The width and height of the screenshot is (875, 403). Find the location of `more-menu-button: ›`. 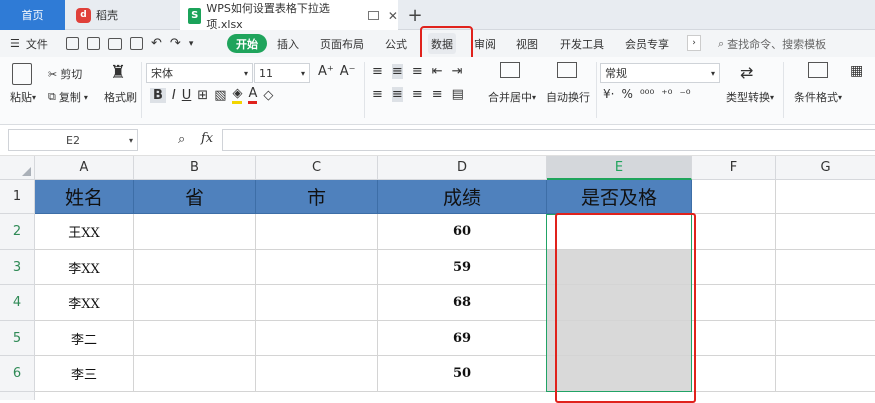

more-menu-button: › is located at coordinates (694, 43).